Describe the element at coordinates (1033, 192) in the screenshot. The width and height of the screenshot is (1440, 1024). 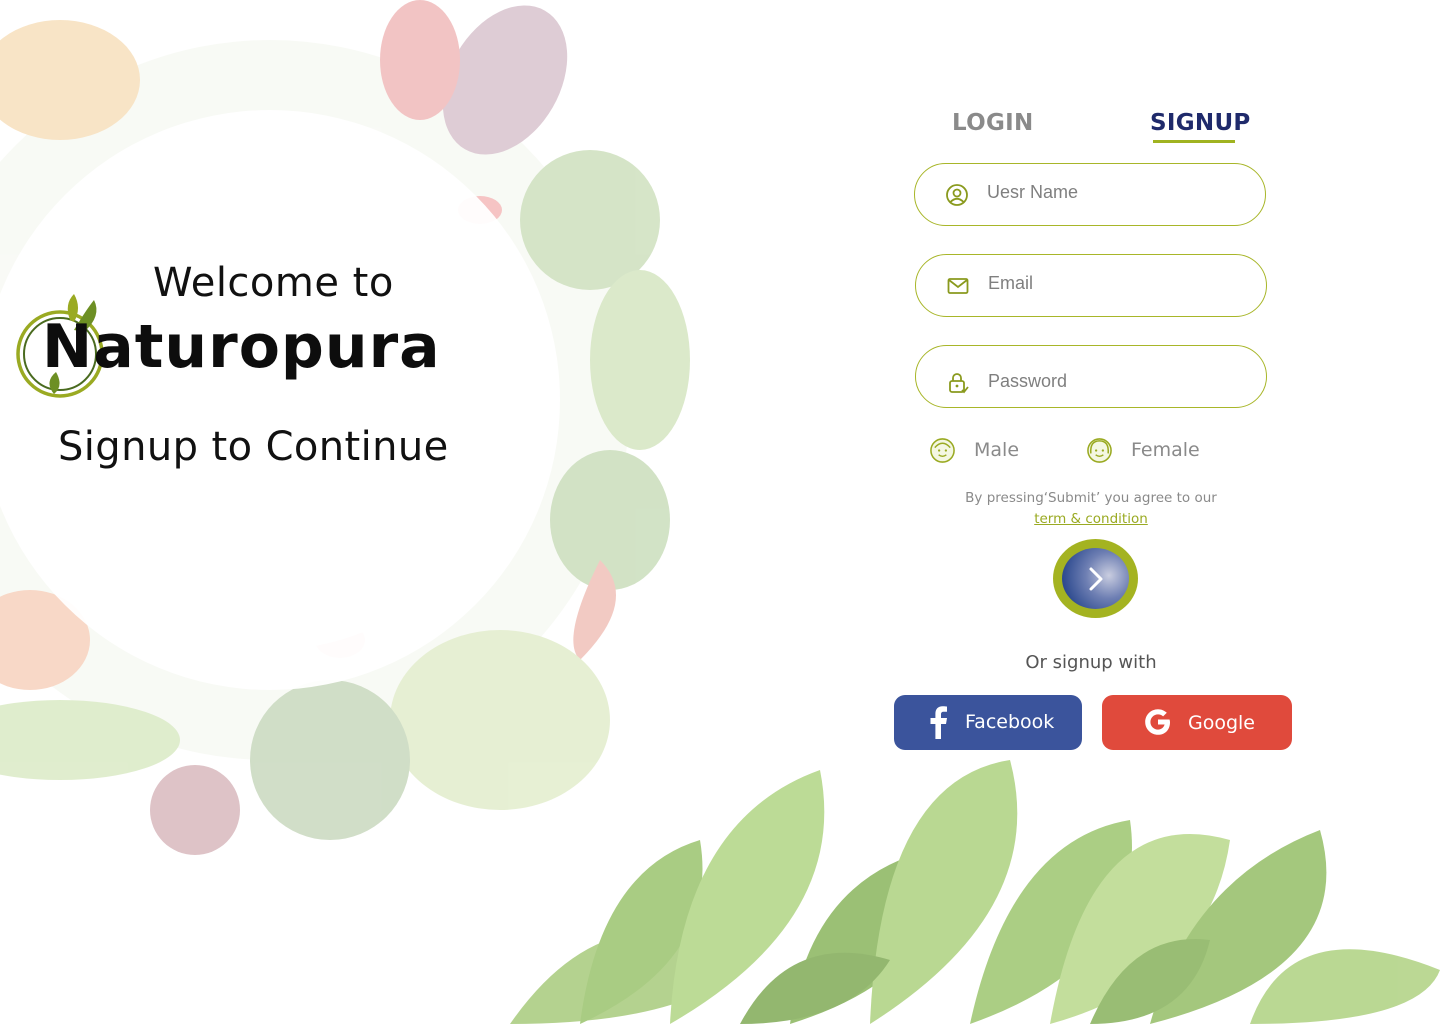
I see `username-placeholder: Uesr Name` at that location.